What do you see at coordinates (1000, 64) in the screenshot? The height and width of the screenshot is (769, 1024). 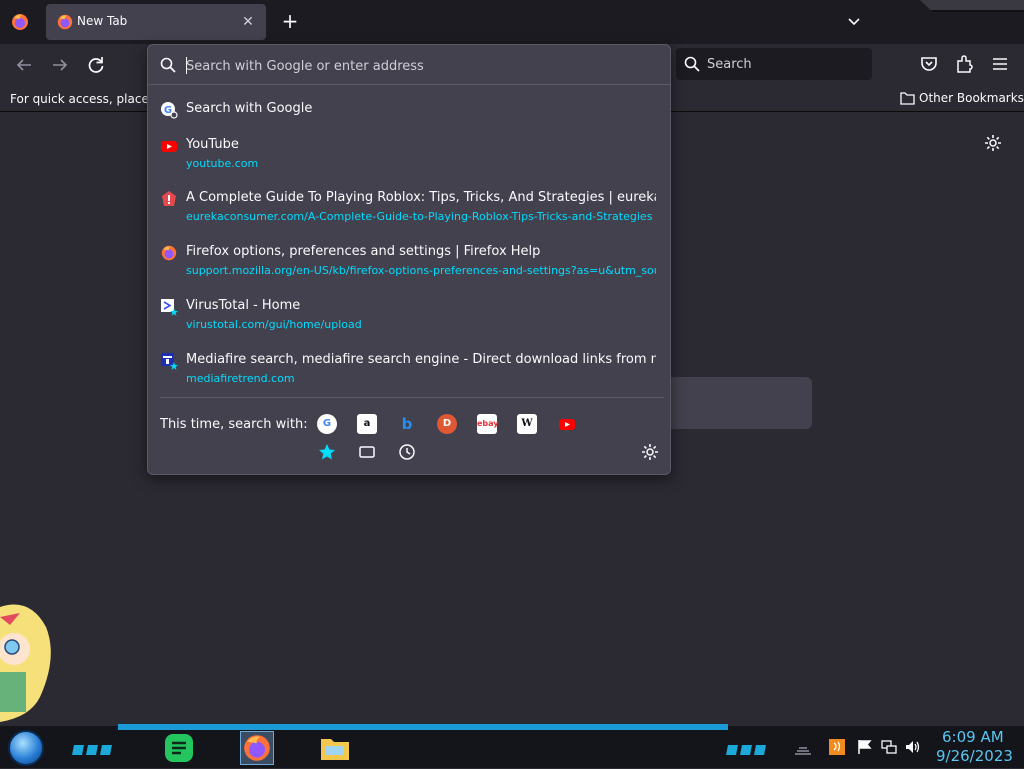 I see `menu-icon` at bounding box center [1000, 64].